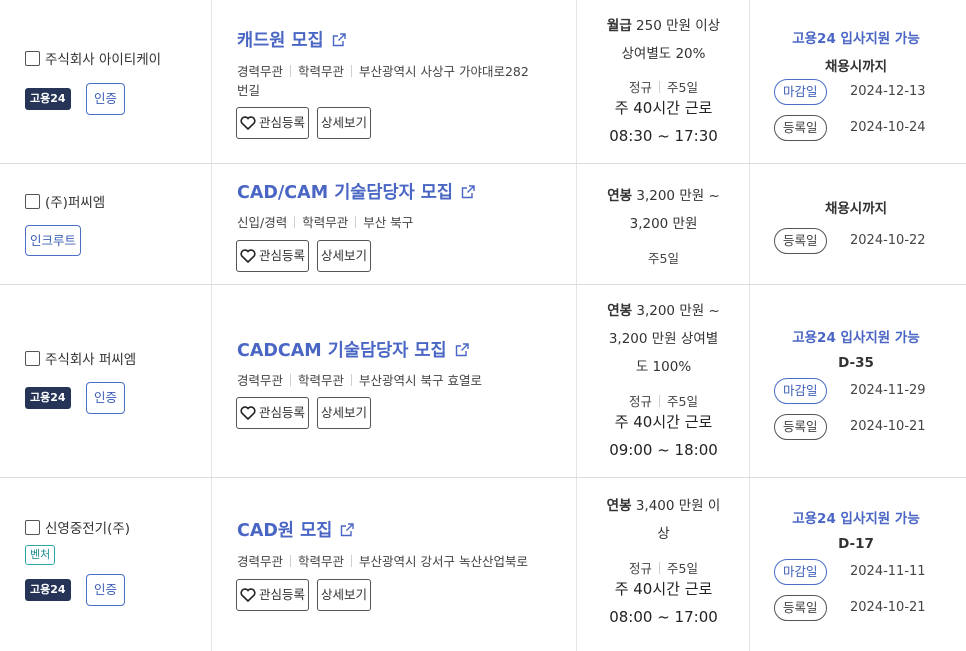 This screenshot has height=651, width=966. I want to click on company-checkbox-label: (주)퍼씨엠, so click(65, 201).